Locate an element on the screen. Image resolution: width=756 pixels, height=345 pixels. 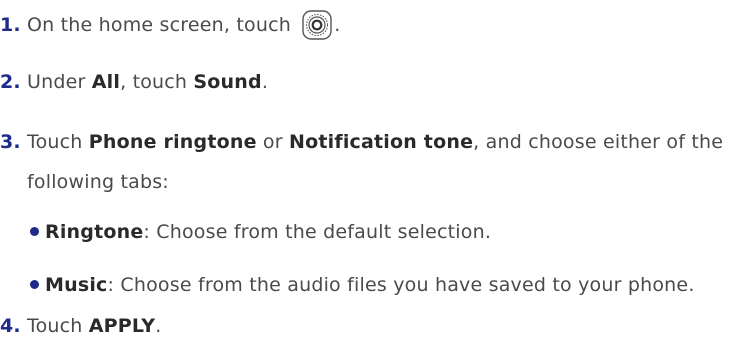
step-3-continuation: following tabs: is located at coordinates (98, 182).